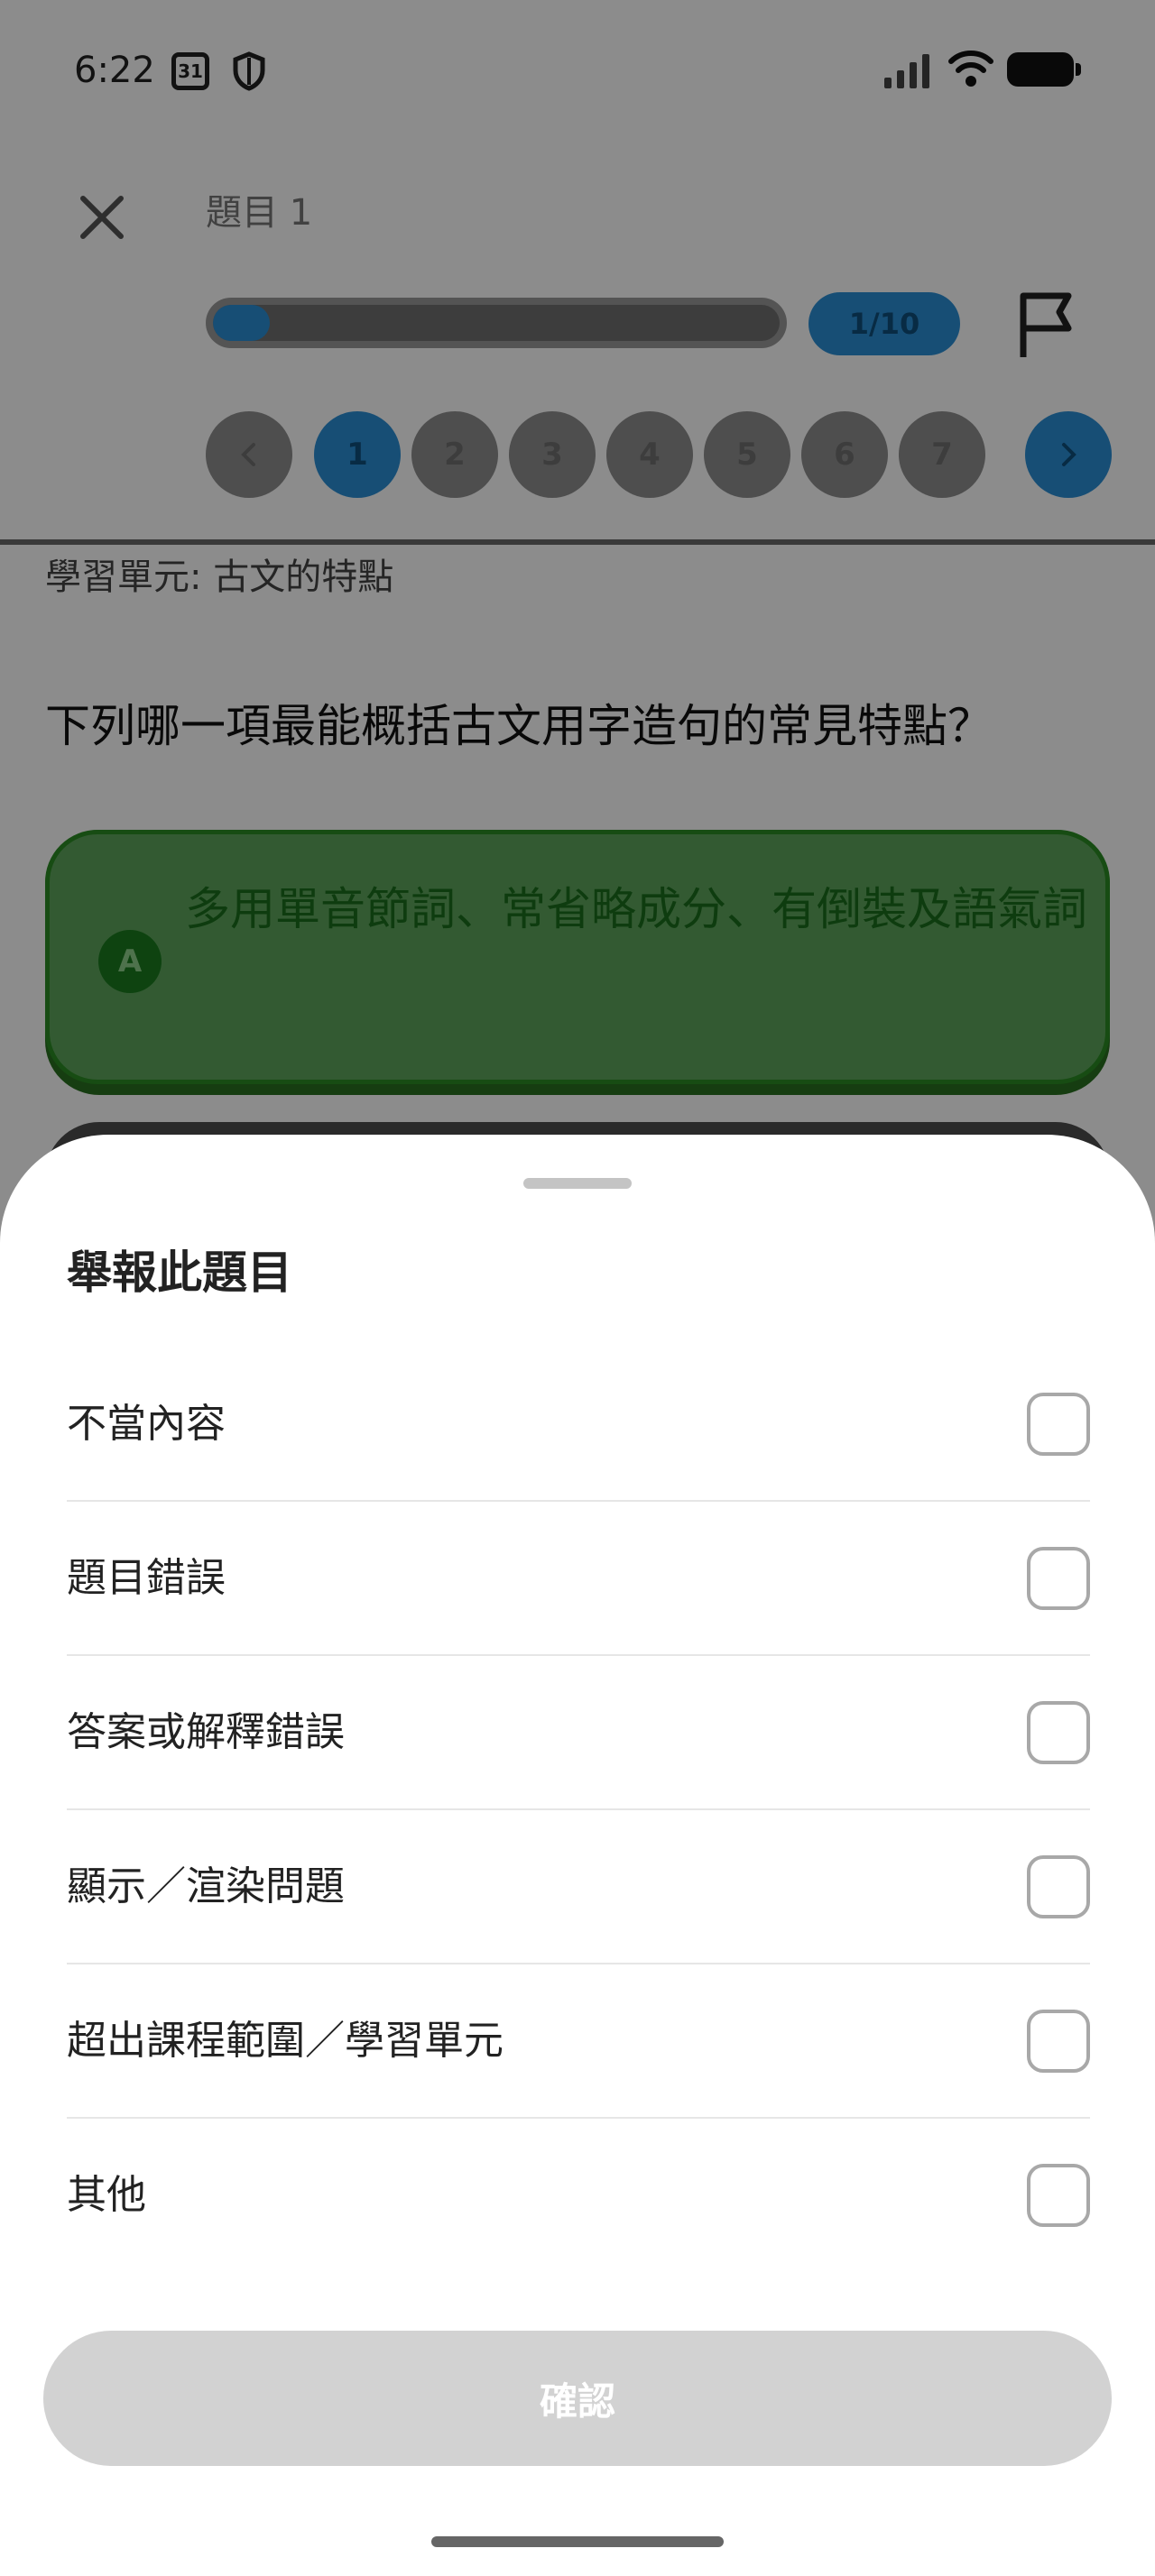 The image size is (1155, 2576). Describe the element at coordinates (578, 2041) in the screenshot. I see `report-reason-item: 超出課程範圍／學習單元` at that location.